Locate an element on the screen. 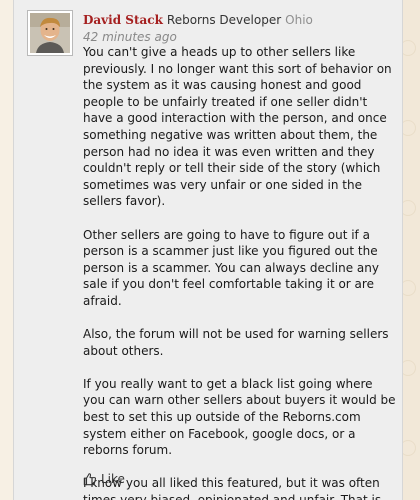 The image size is (420, 500). user-avatar-icon is located at coordinates (50, 33).